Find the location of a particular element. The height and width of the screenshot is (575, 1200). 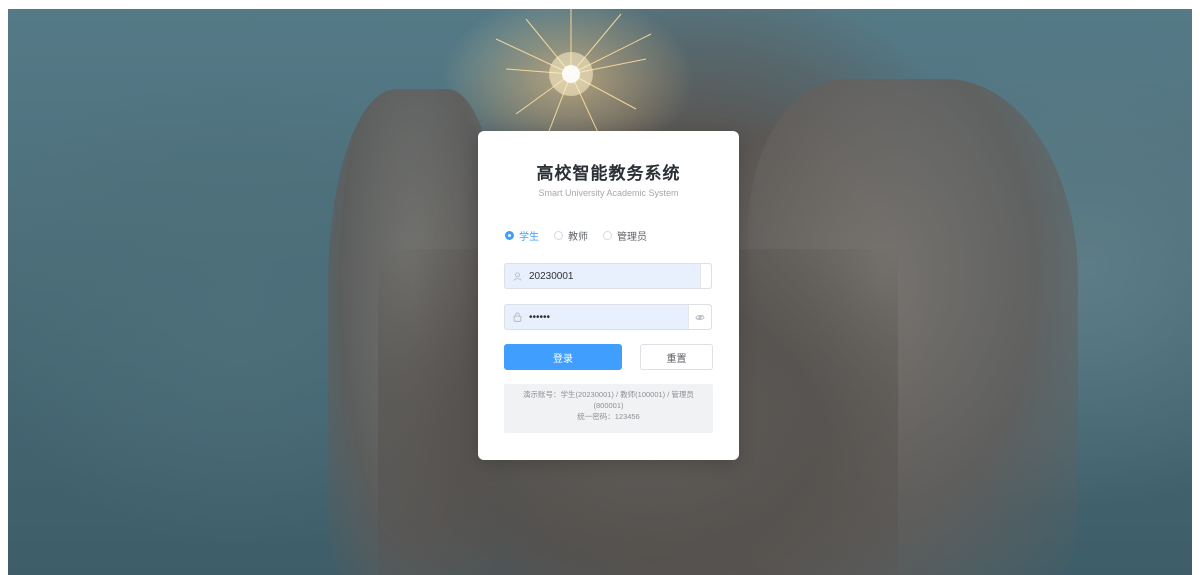

role-option-admin: 管理员 is located at coordinates (625, 235).